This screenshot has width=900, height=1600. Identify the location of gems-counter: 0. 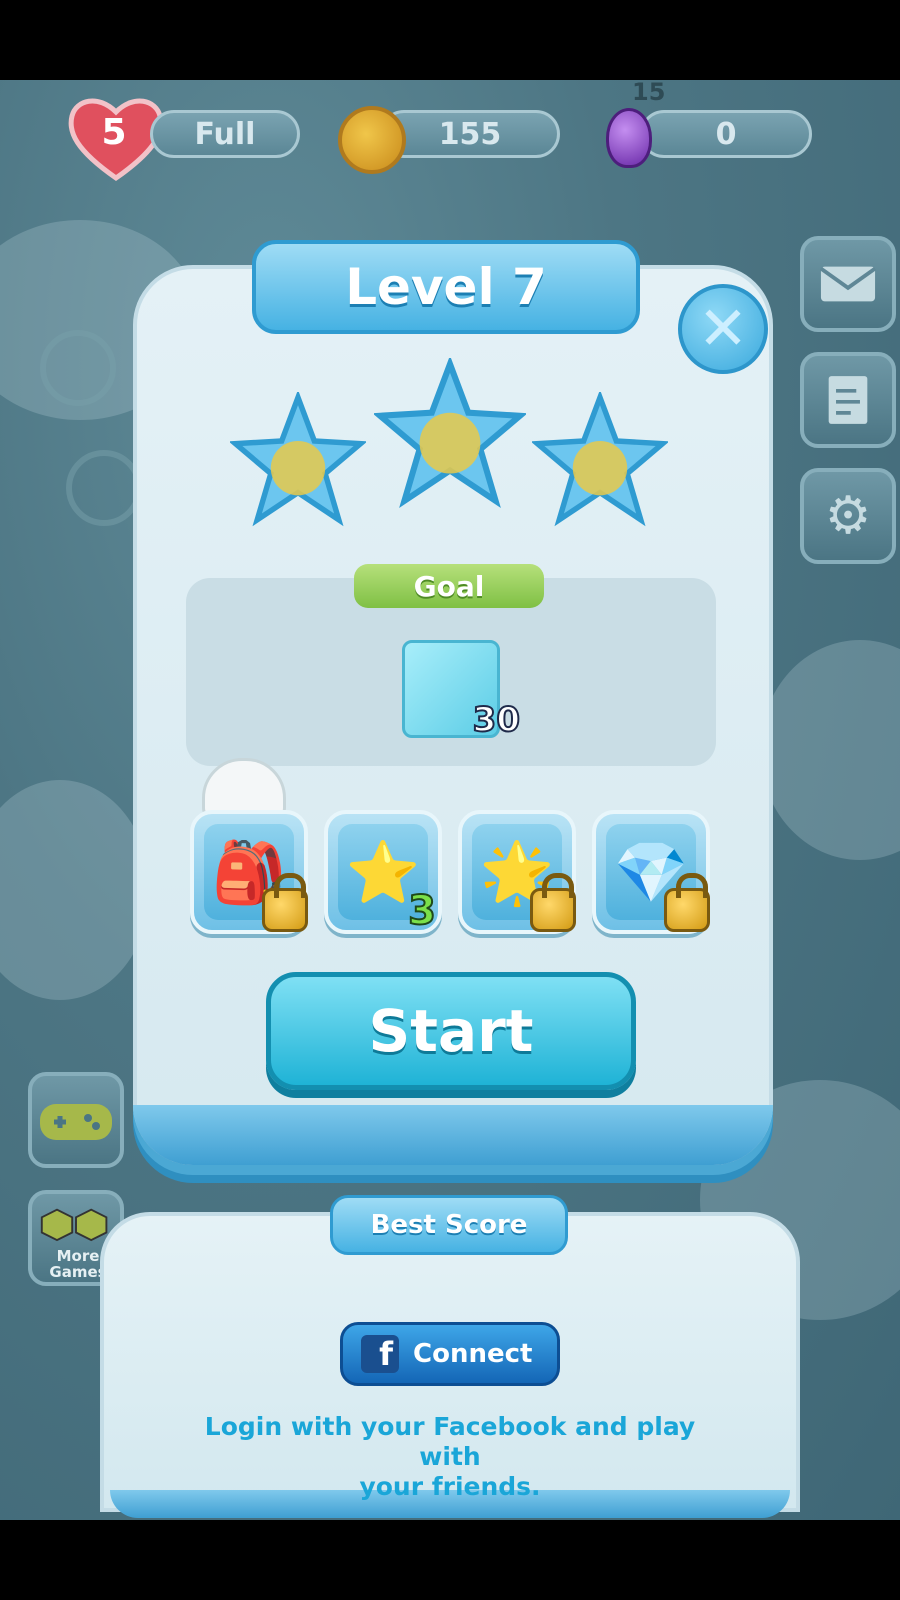
(726, 134).